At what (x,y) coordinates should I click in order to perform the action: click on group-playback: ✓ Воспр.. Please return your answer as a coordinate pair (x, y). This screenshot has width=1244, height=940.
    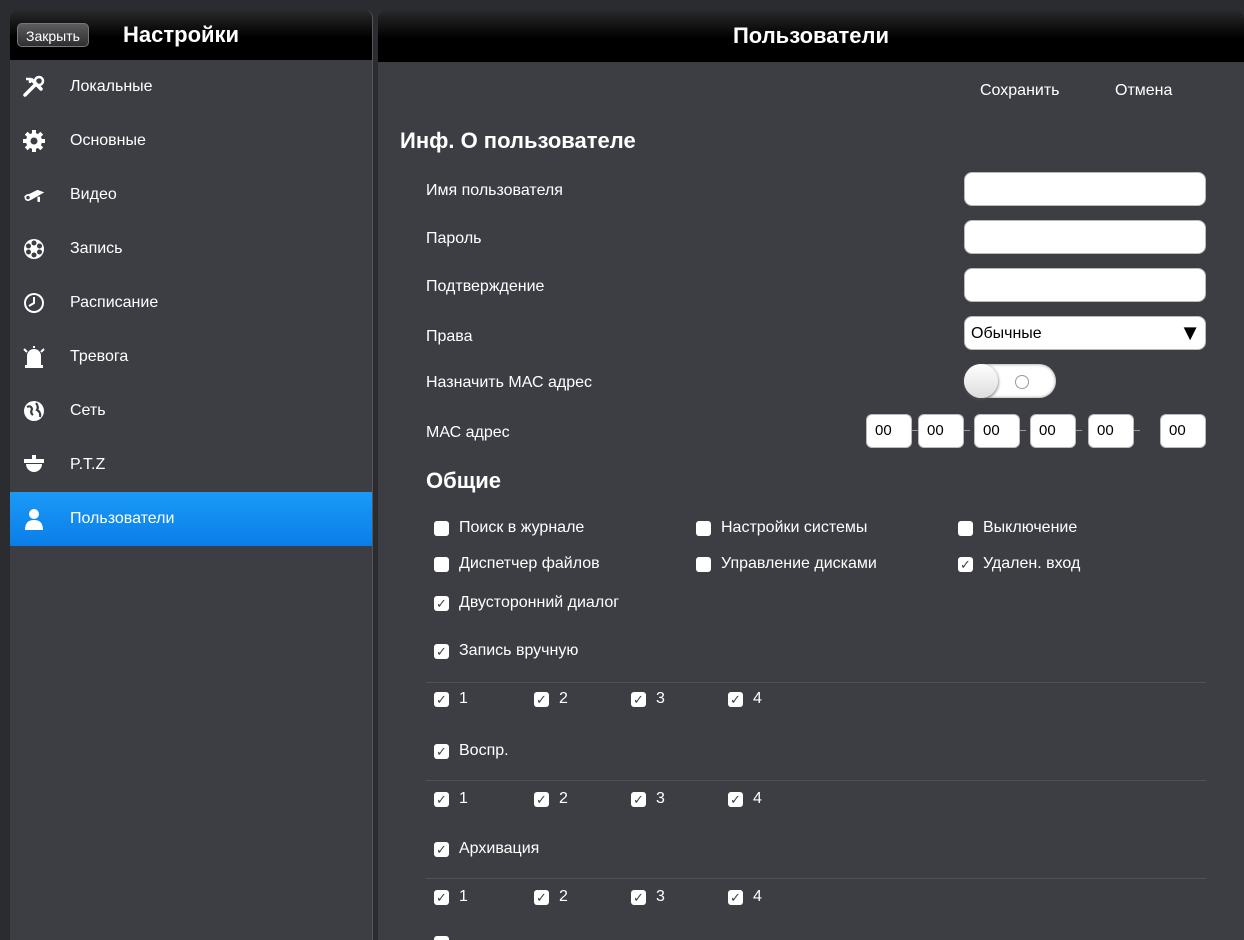
    Looking at the image, I should click on (471, 751).